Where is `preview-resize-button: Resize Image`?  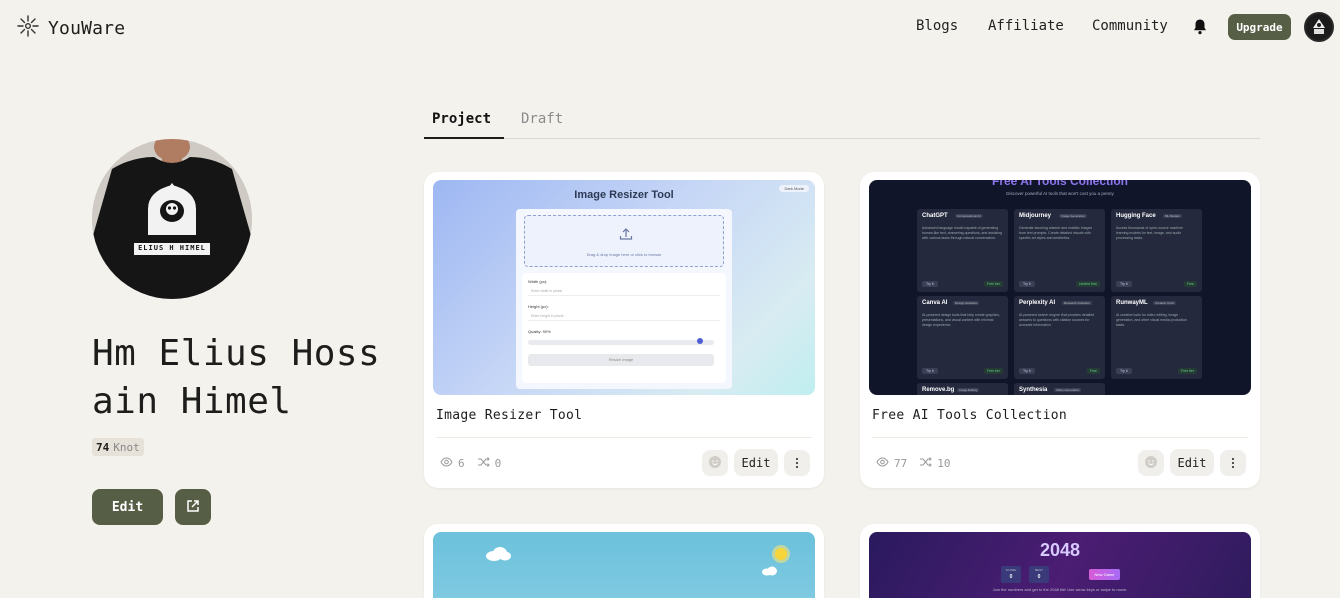 preview-resize-button: Resize Image is located at coordinates (621, 360).